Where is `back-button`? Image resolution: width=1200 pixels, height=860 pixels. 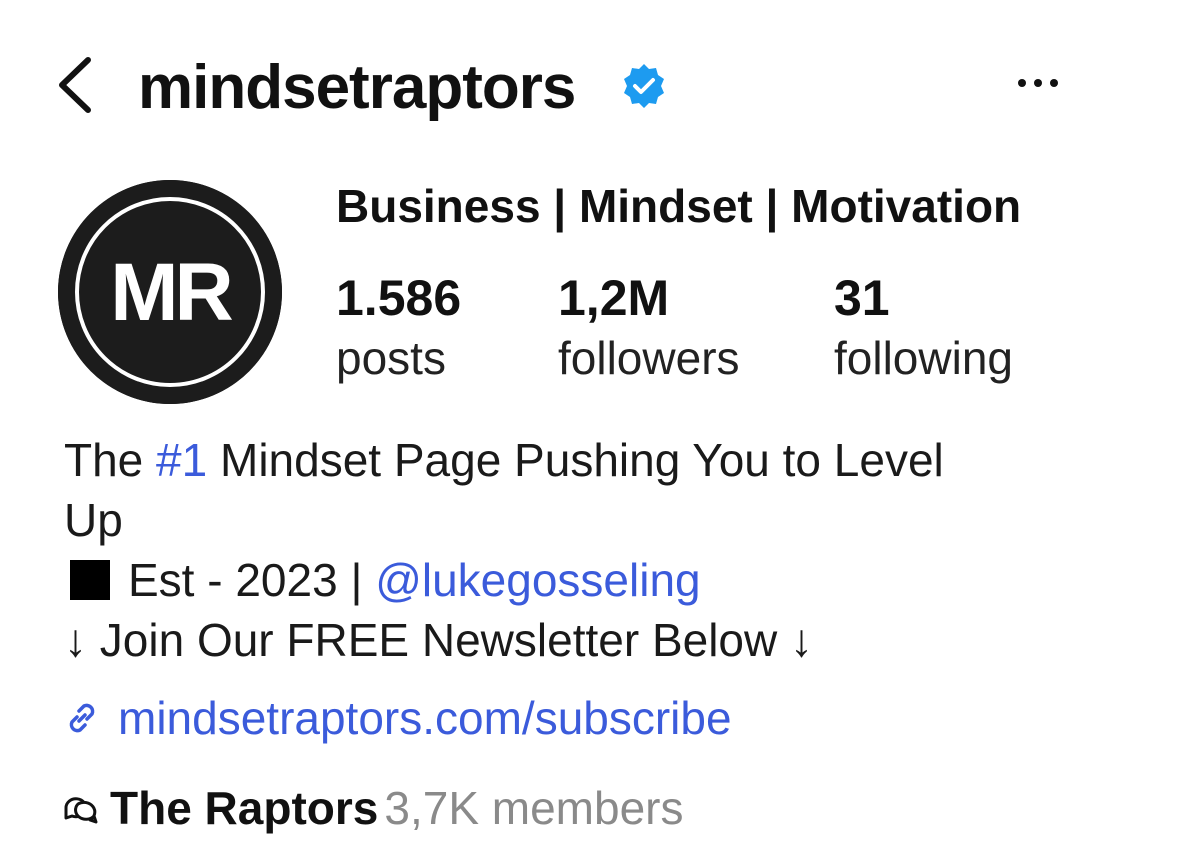
back-button is located at coordinates (76, 85).